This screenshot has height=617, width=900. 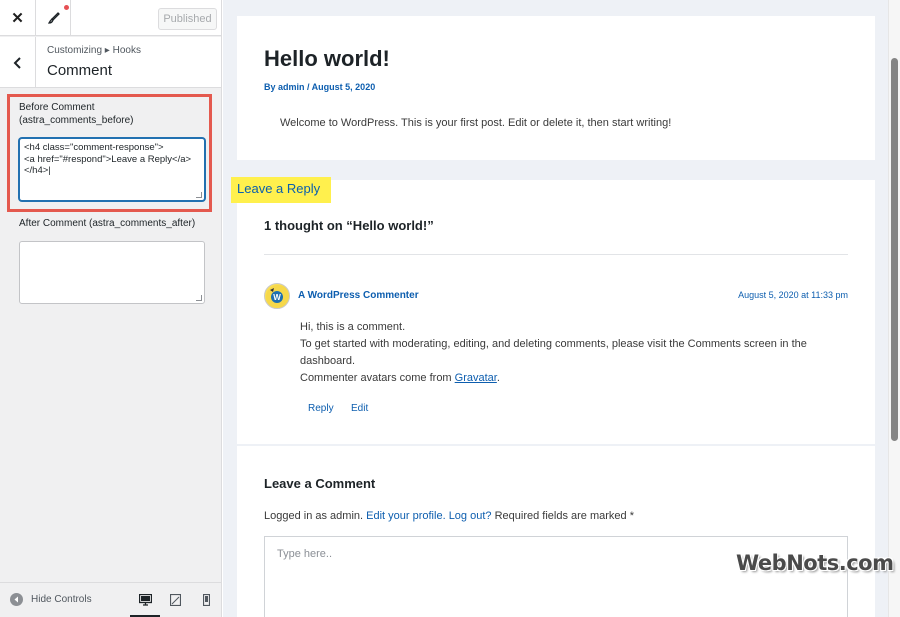 I want to click on customizer-footer: Hide Controls, so click(x=110, y=599).